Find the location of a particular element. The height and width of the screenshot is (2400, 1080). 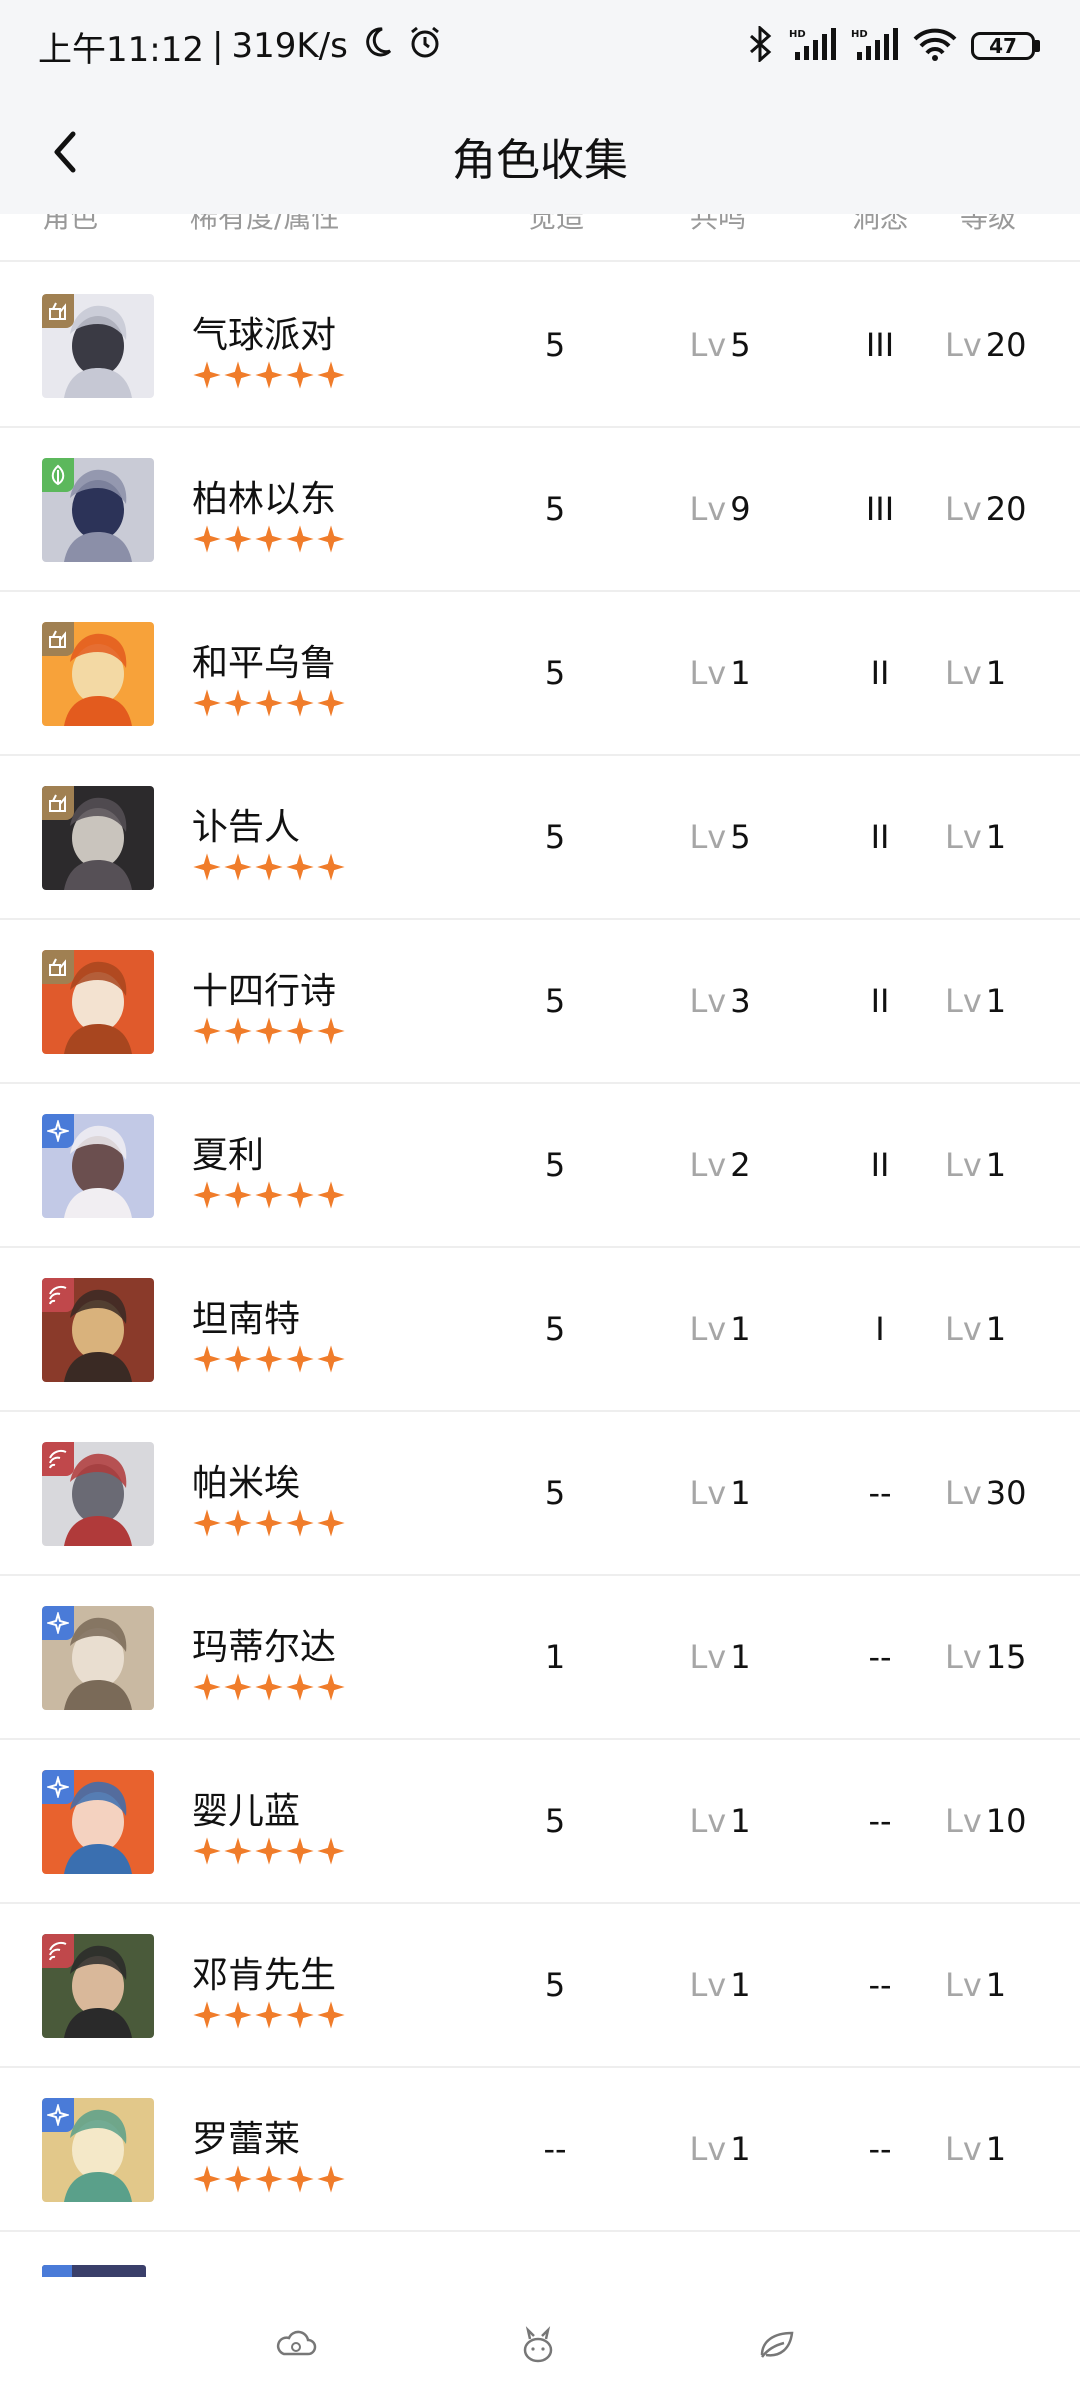

character-row: 夏利 5 Lv 2 II Lv 1 is located at coordinates (540, 1166).